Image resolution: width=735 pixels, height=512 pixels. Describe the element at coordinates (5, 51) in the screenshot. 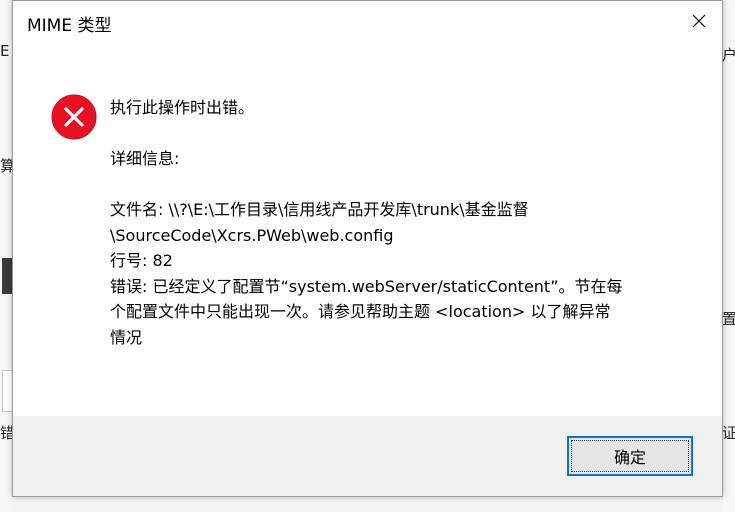

I see `background-fragment: E` at that location.